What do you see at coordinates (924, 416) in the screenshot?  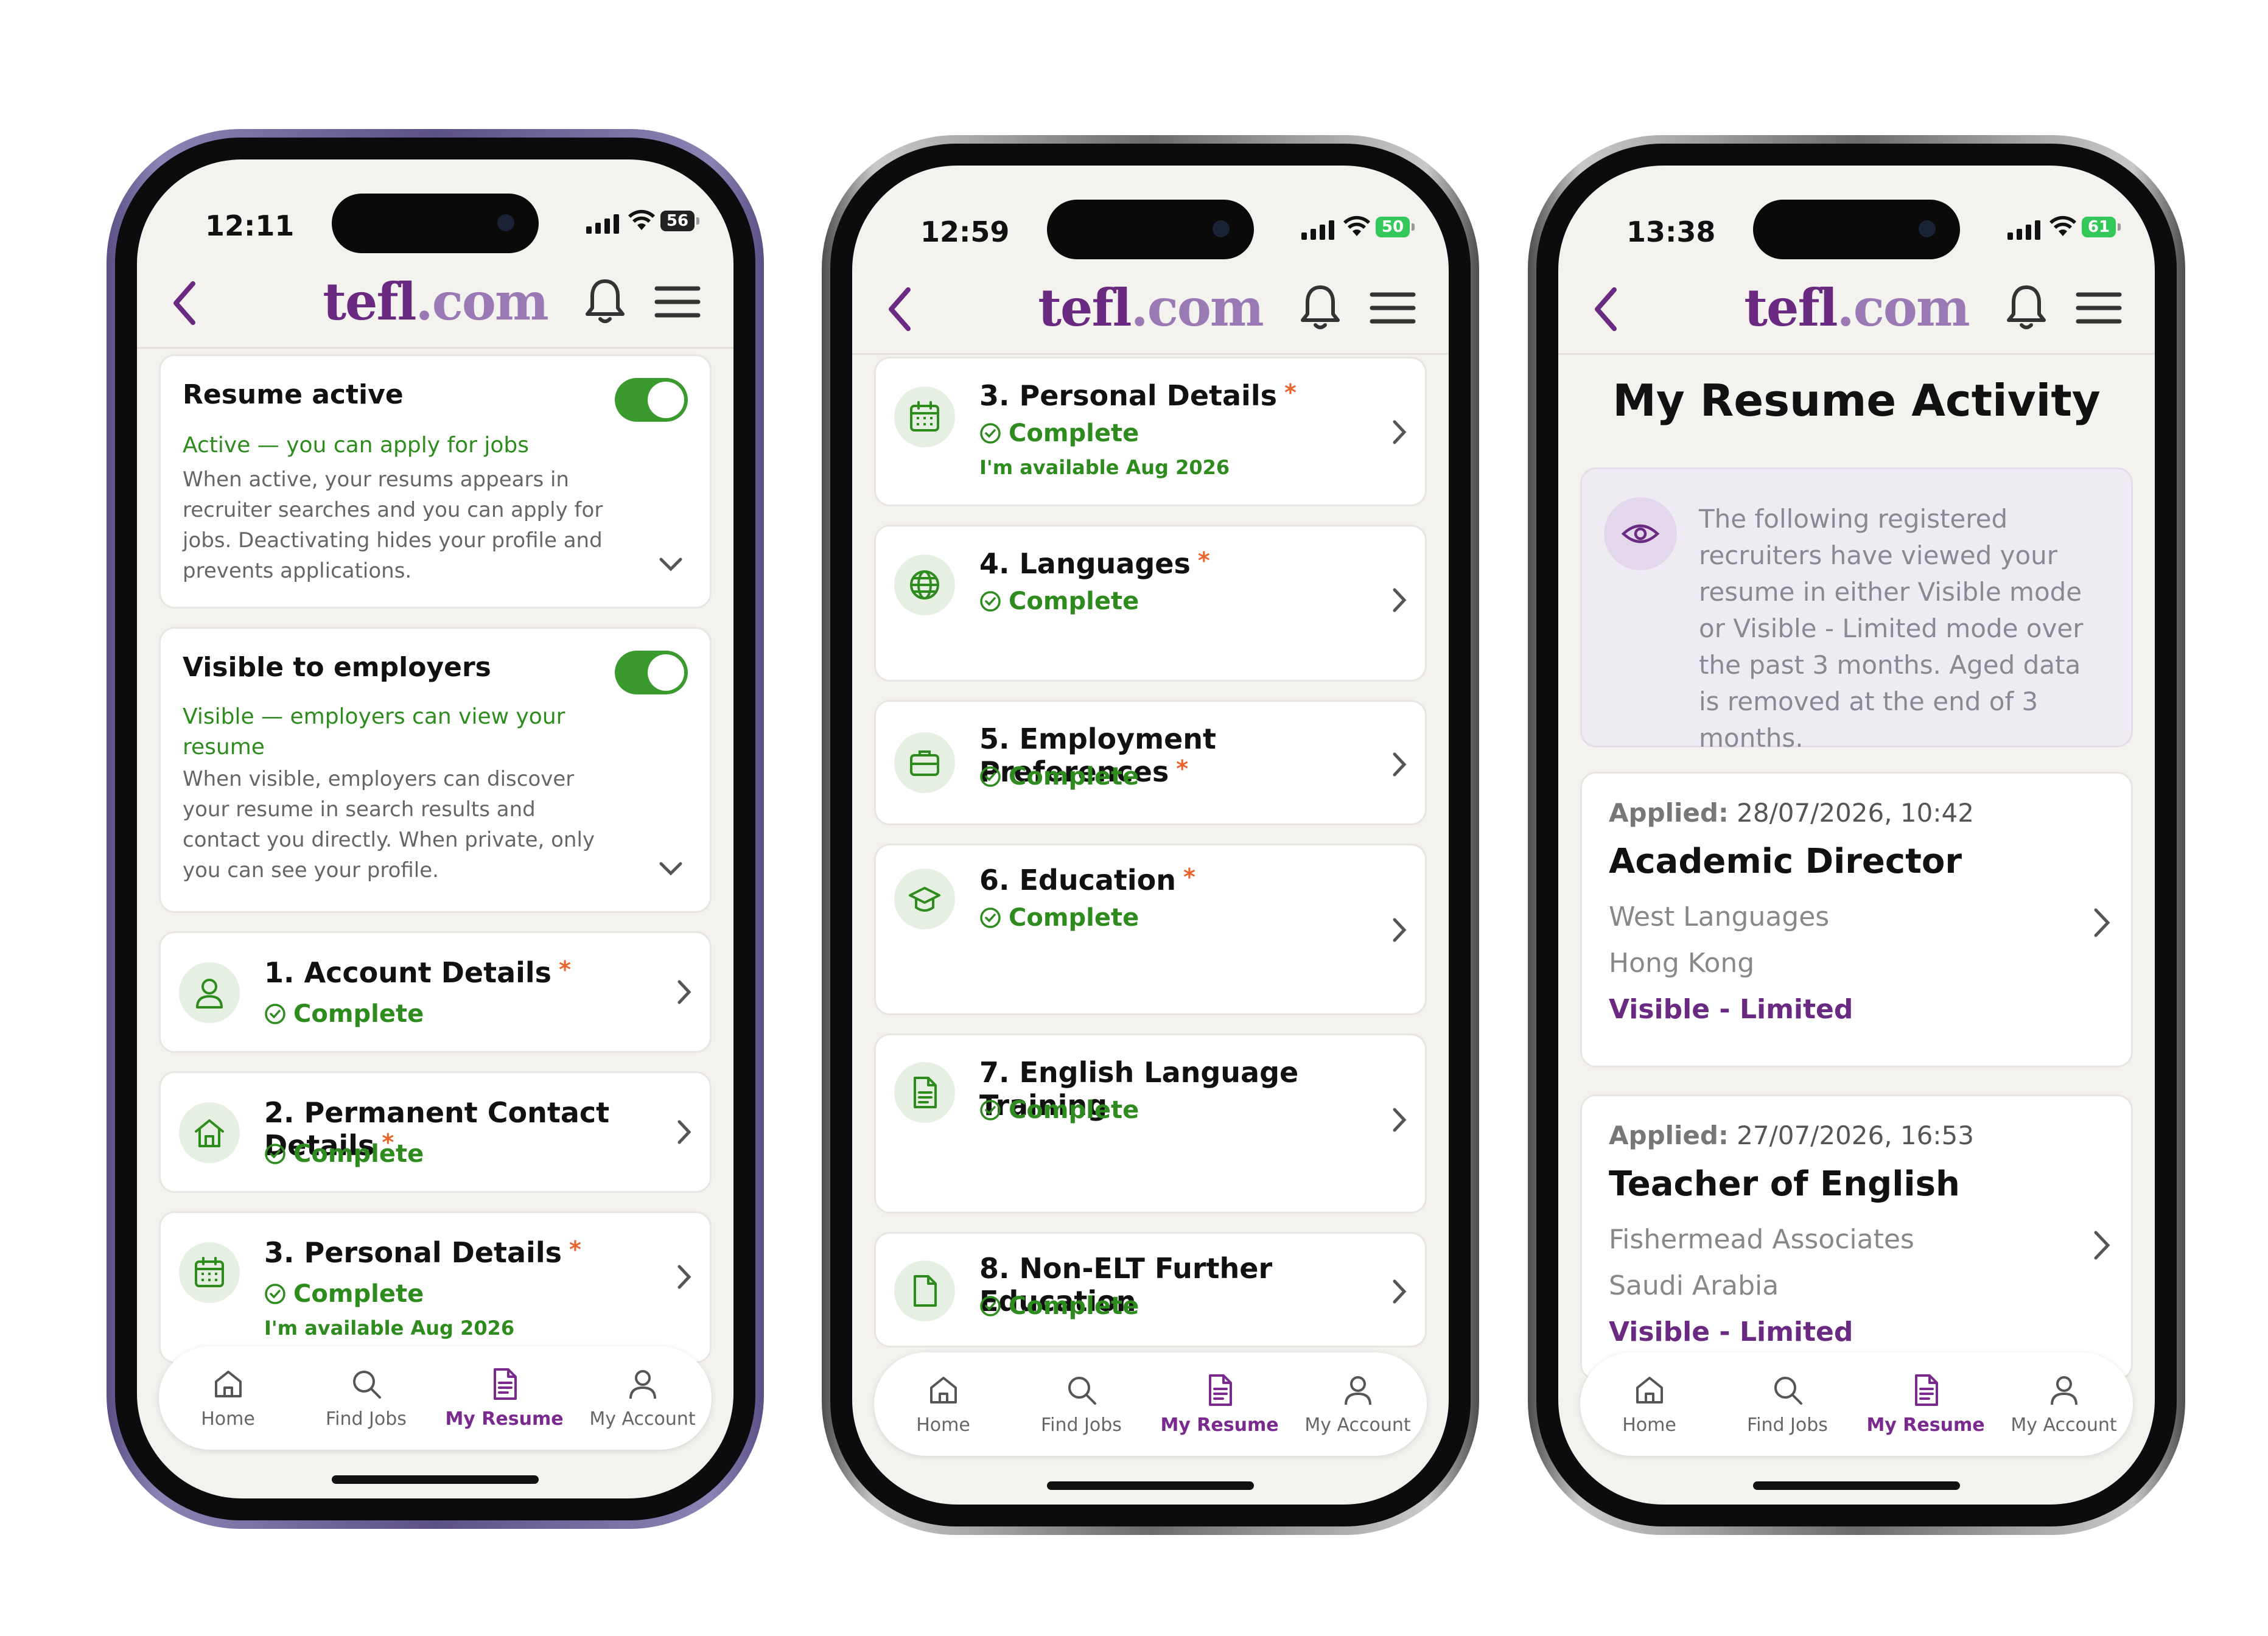 I see `calendar-icon` at bounding box center [924, 416].